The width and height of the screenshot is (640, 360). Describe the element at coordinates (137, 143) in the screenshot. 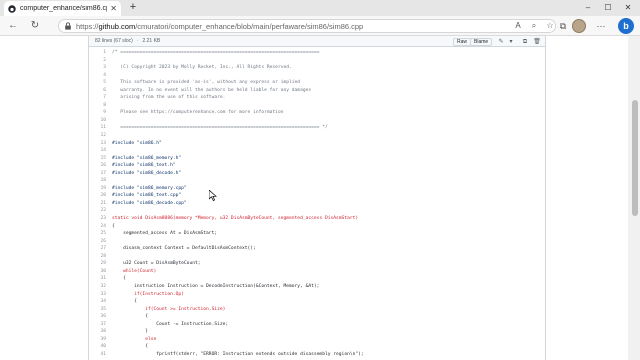

I see `line-source: #include "sim86.h"` at that location.